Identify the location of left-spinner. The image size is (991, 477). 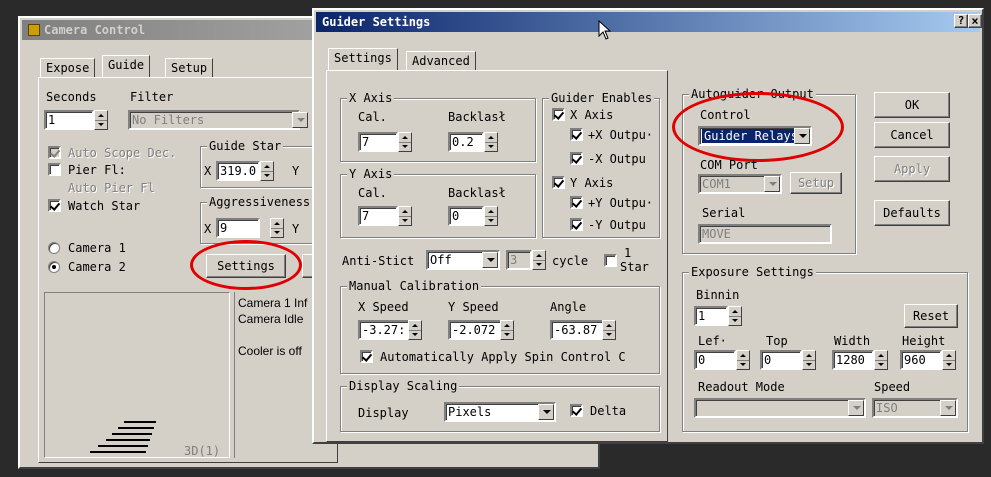
(743, 360).